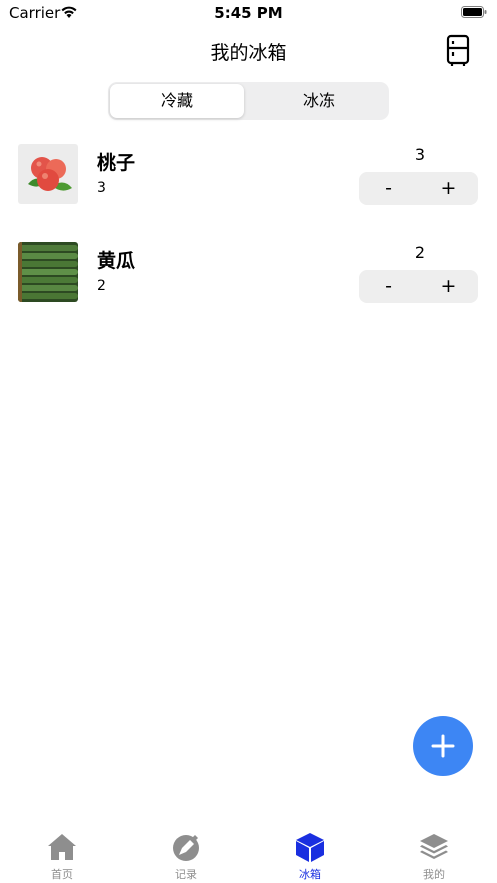 This screenshot has width=497, height=883. Describe the element at coordinates (248, 274) in the screenshot. I see `list-item: 黄瓜 2 2 - +` at that location.